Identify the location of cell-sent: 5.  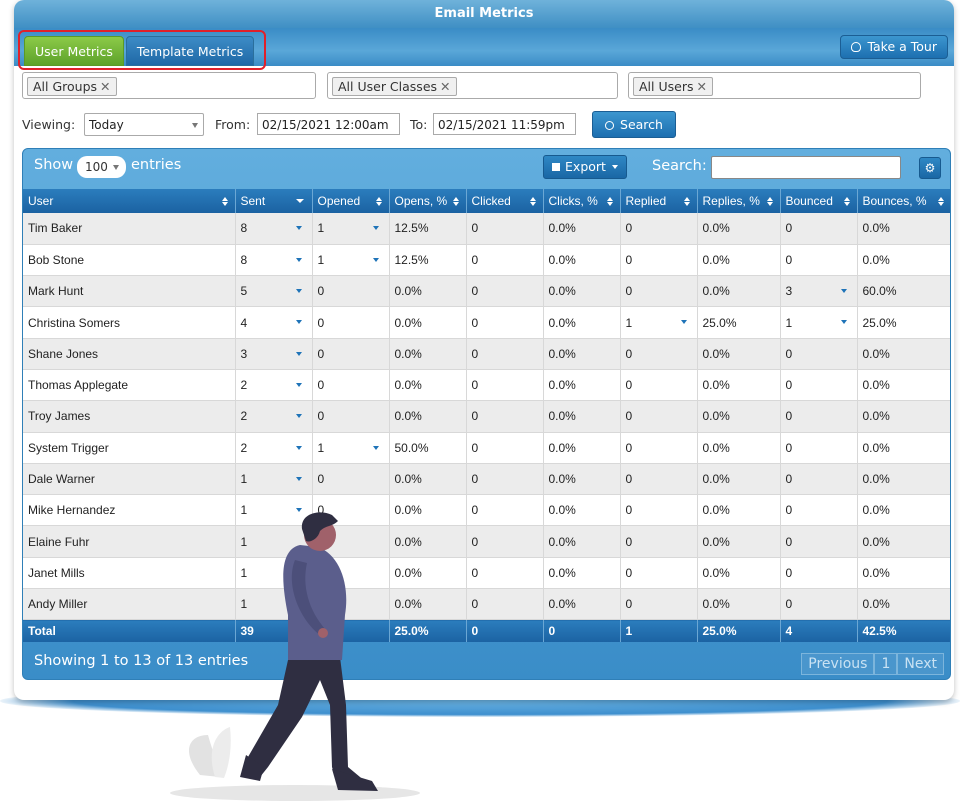
(274, 291).